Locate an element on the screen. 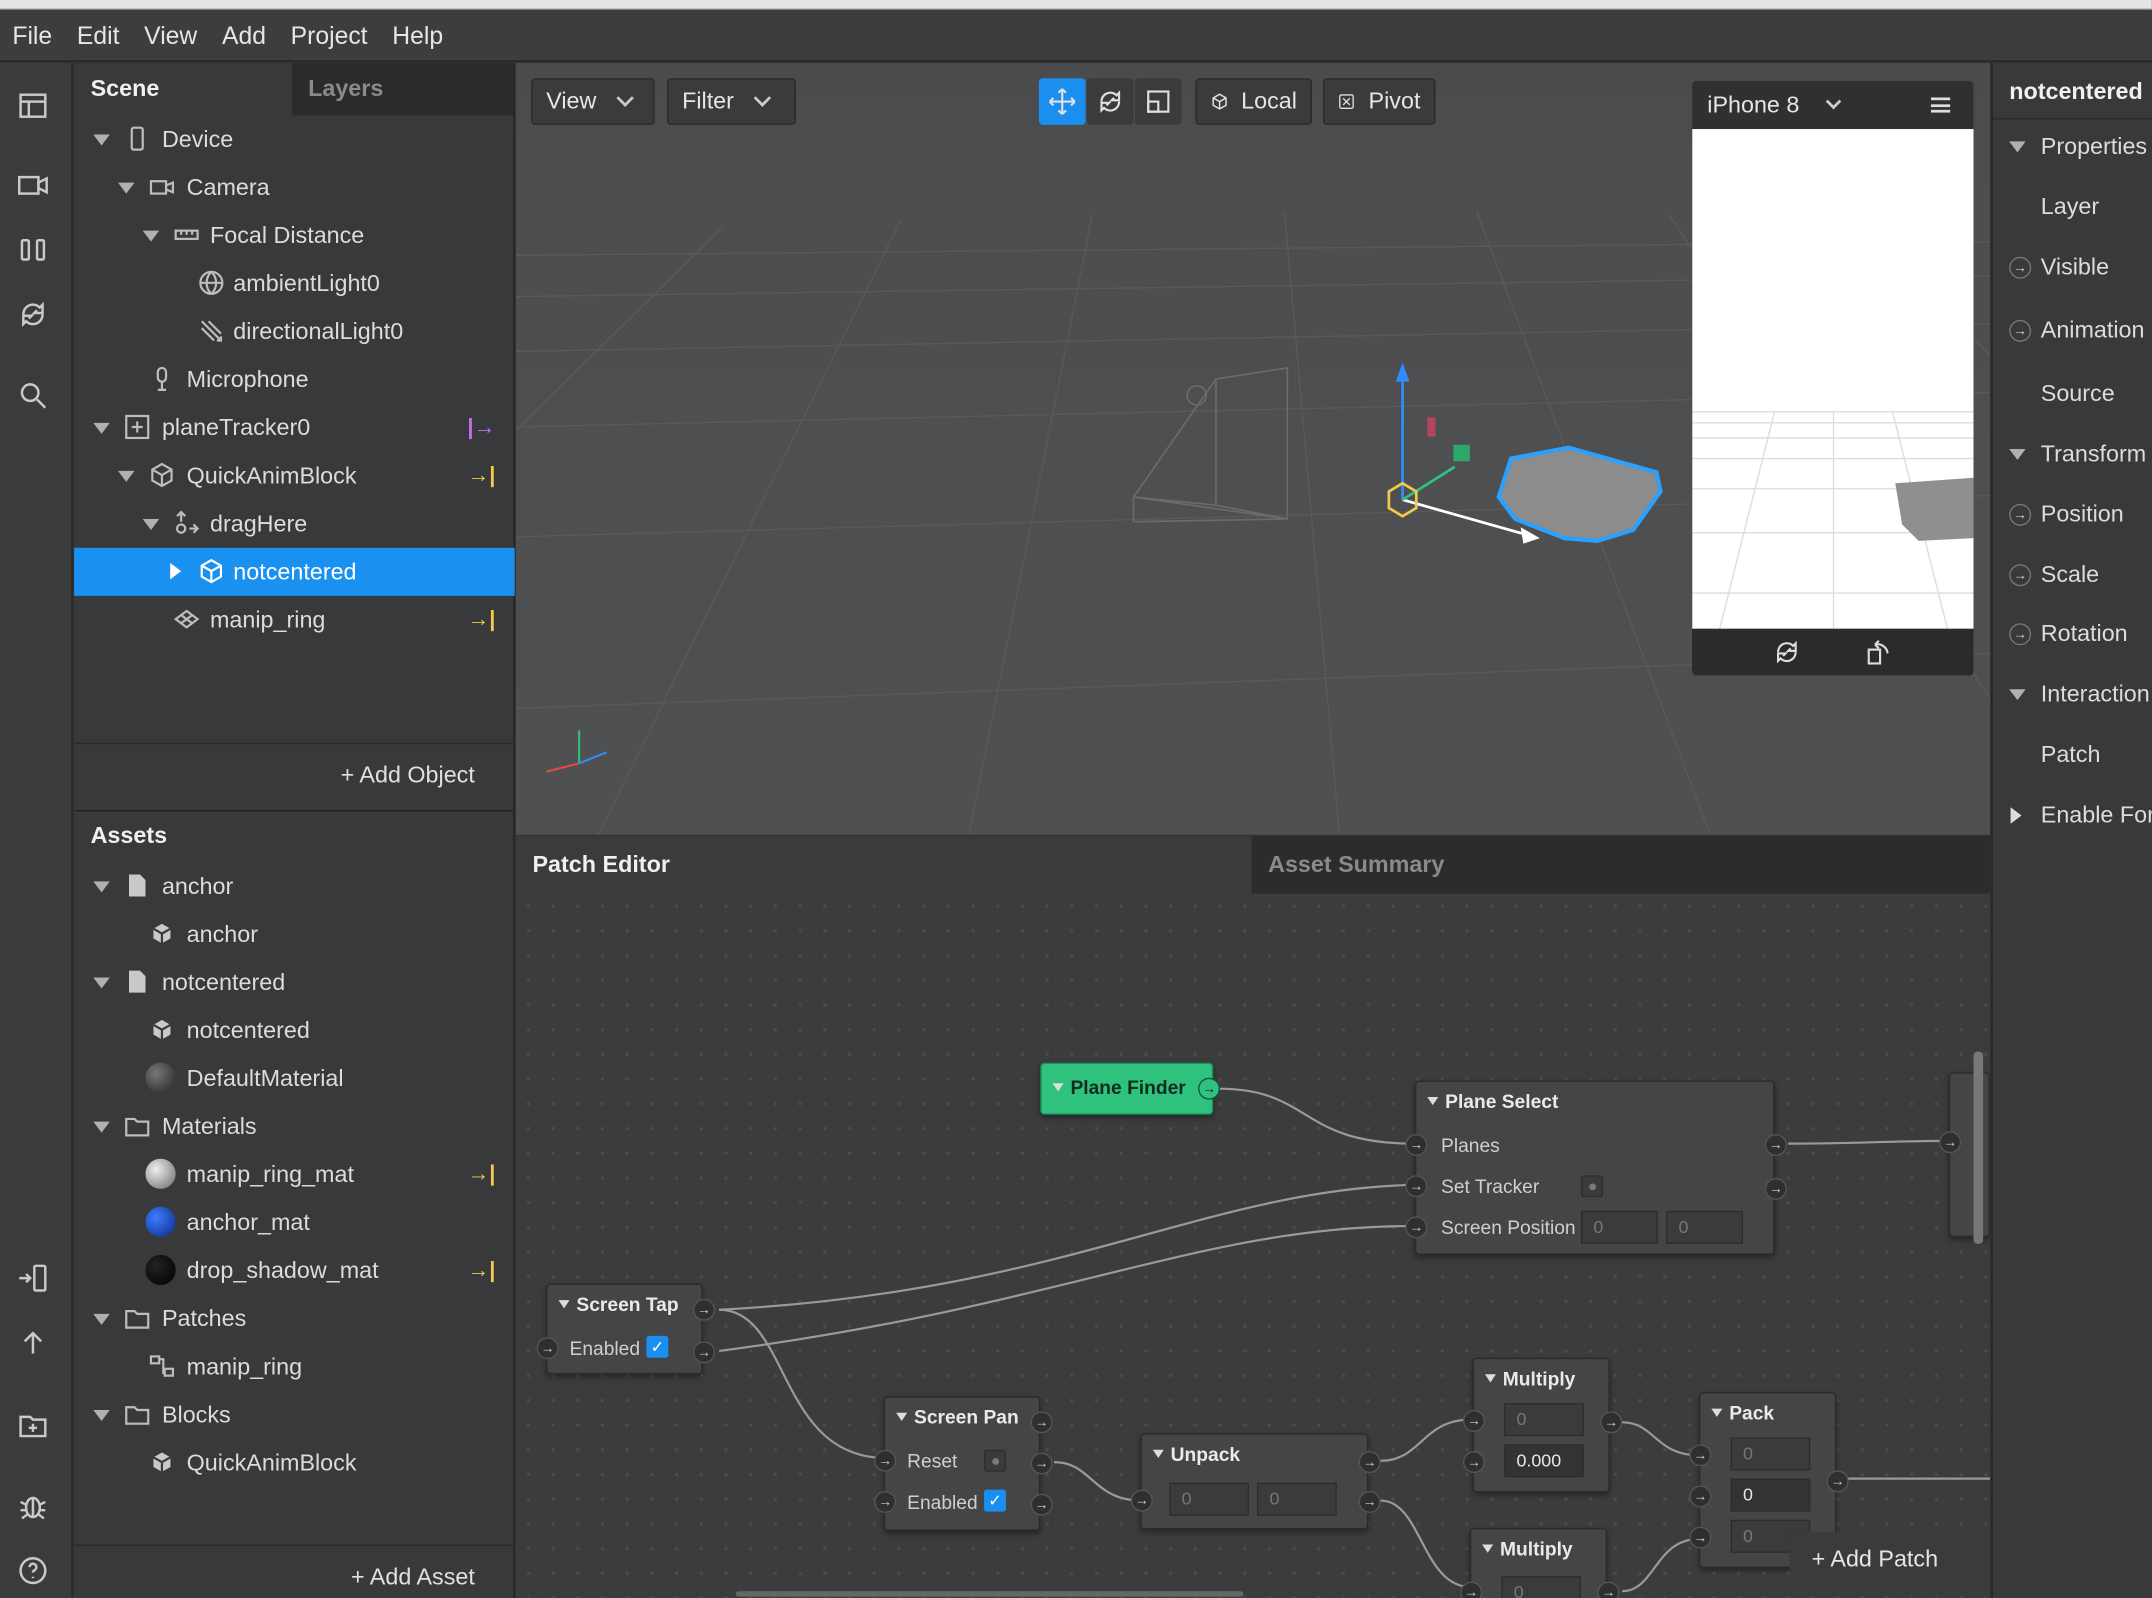 This screenshot has width=2152, height=1598. collapse-caret-icon is located at coordinates (2016, 815).